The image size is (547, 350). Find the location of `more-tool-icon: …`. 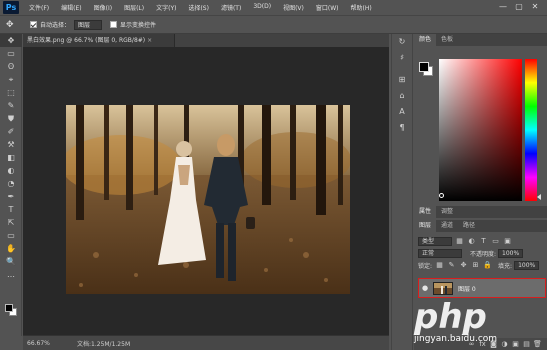

more-tool-icon: … is located at coordinates (11, 274).